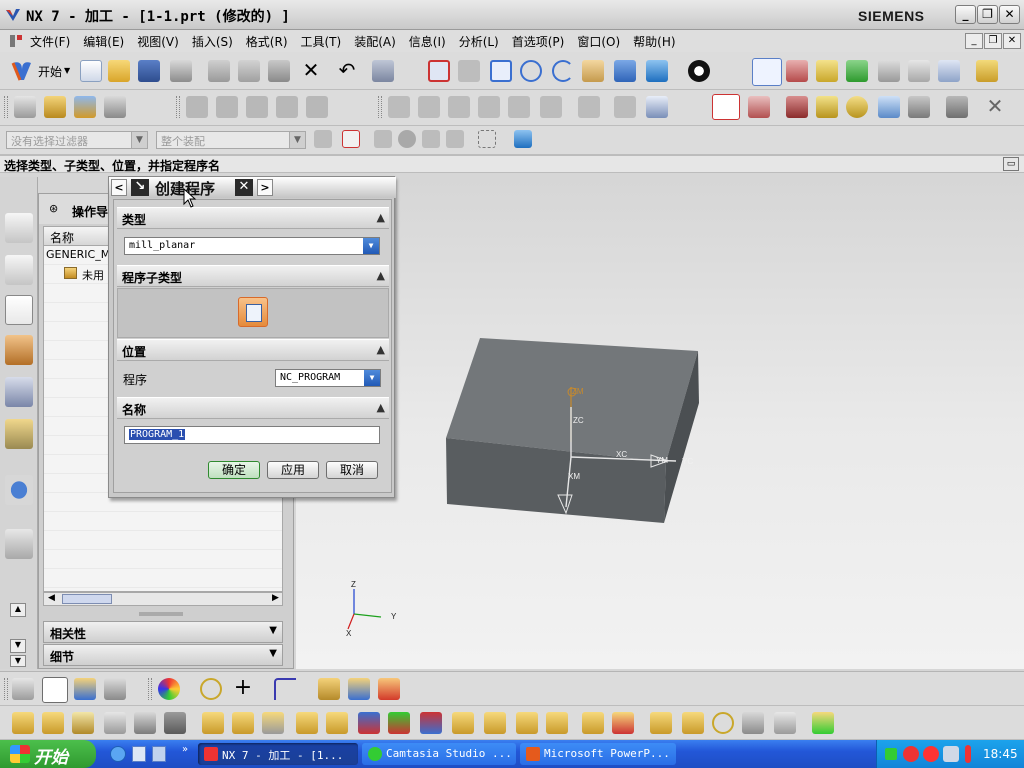 The height and width of the screenshot is (768, 1024). What do you see at coordinates (163, 655) in the screenshot?
I see `details-panel: 细节 ▼` at bounding box center [163, 655].